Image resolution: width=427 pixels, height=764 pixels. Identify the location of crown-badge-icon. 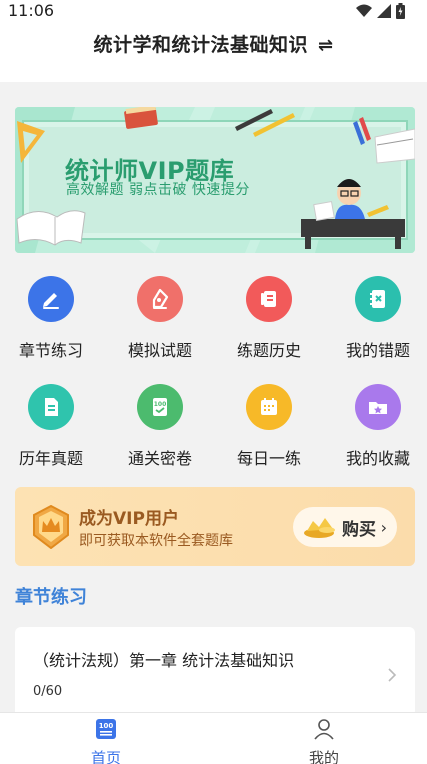
(51, 527).